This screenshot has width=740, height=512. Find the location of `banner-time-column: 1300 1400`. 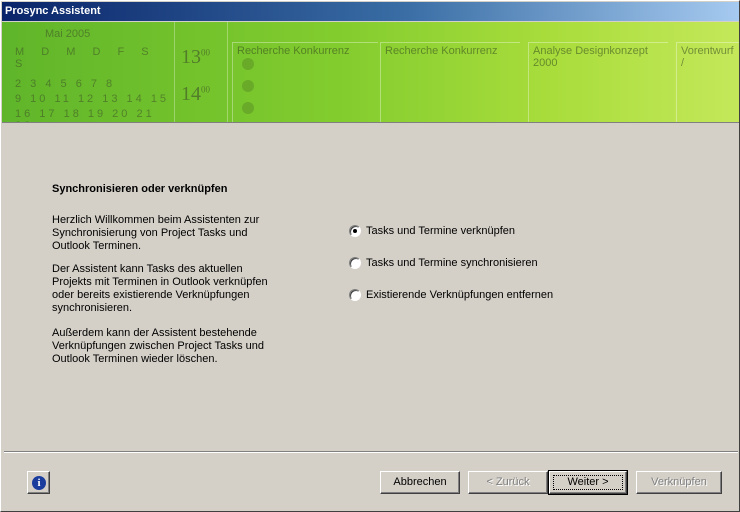

banner-time-column: 1300 1400 is located at coordinates (201, 72).